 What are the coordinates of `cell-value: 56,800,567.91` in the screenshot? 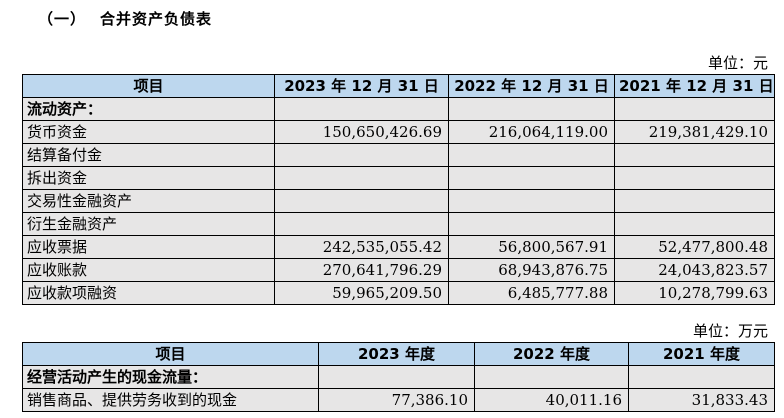 It's located at (531, 247).